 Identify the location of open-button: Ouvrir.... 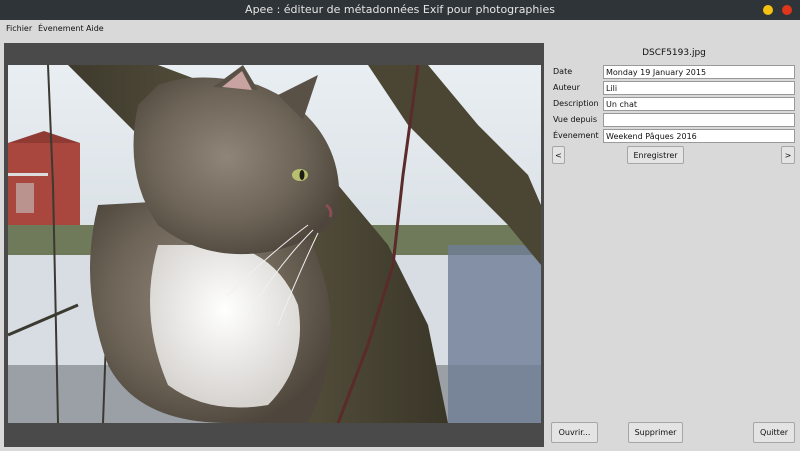
(574, 432).